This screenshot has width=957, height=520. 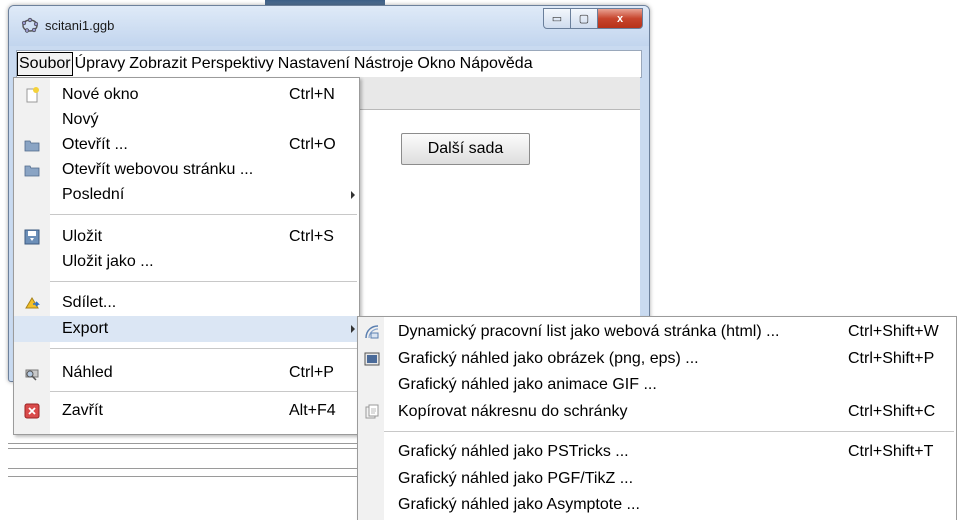 What do you see at coordinates (158, 64) in the screenshot?
I see `menu-zobrazit: Zobrazit` at bounding box center [158, 64].